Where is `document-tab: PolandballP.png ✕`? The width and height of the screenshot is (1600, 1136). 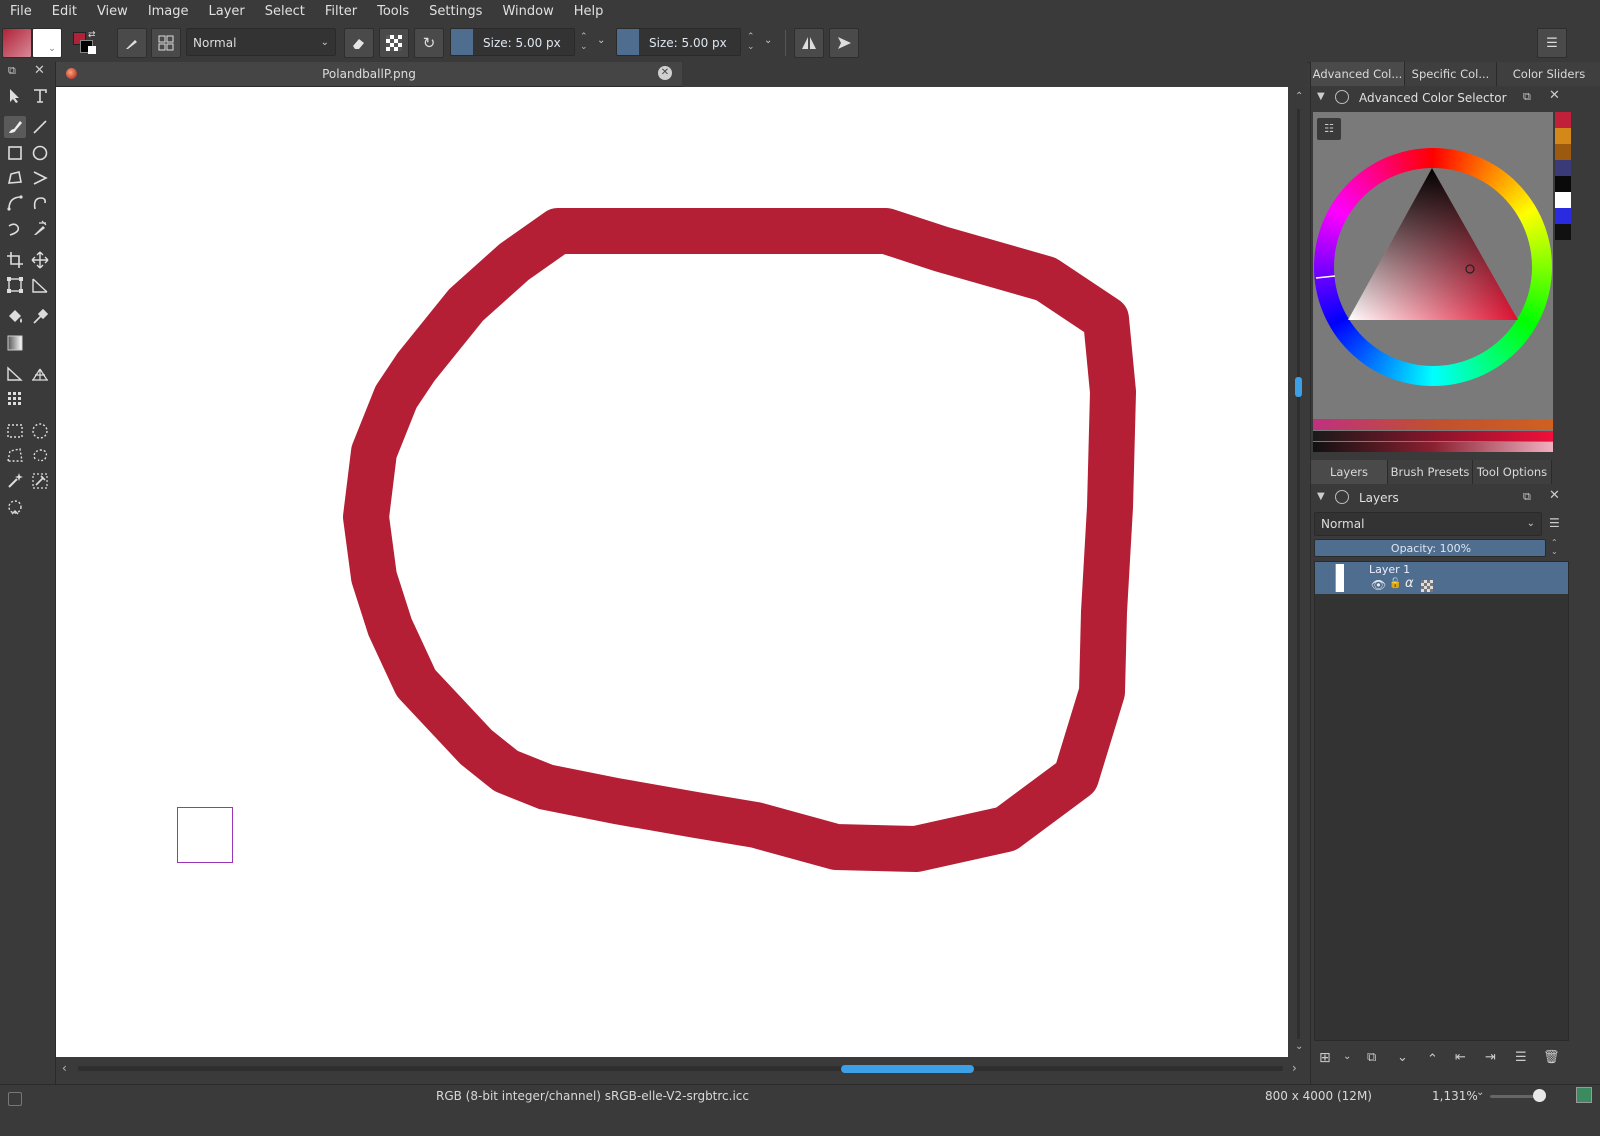 document-tab: PolandballP.png ✕ is located at coordinates (369, 74).